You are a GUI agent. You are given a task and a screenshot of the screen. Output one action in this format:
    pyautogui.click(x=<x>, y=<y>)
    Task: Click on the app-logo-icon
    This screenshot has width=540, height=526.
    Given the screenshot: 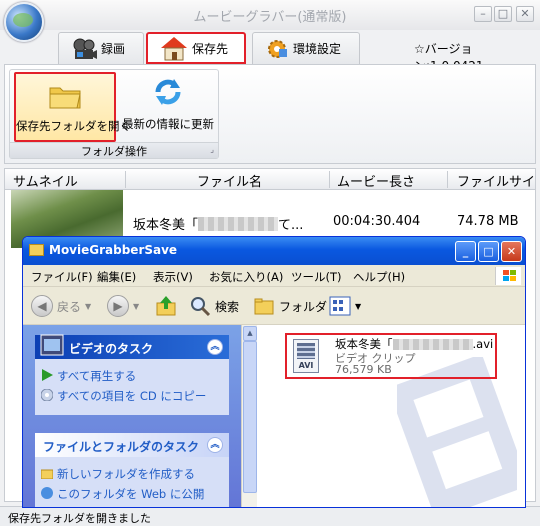 What is the action you would take?
    pyautogui.click(x=24, y=22)
    